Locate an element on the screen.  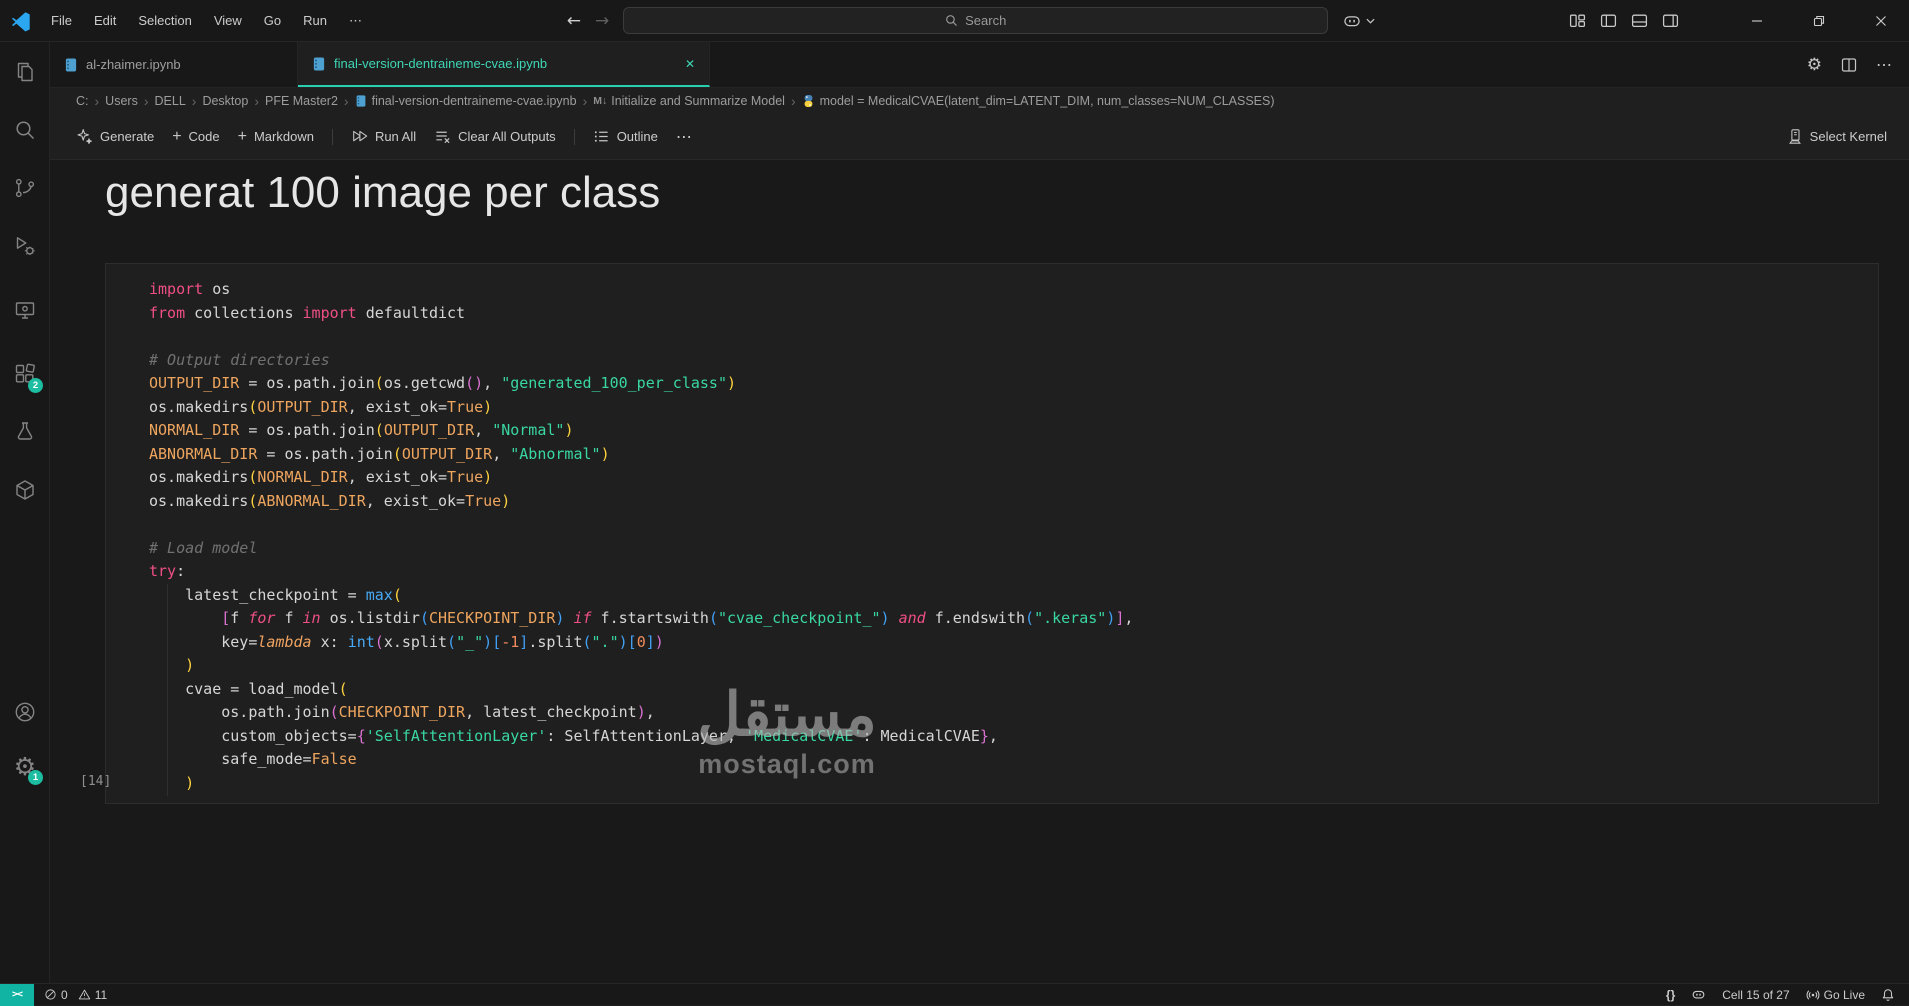
tab-final-version-cvae: final-version-dentraineme-cvae.ipynb ✕ is located at coordinates (504, 64).